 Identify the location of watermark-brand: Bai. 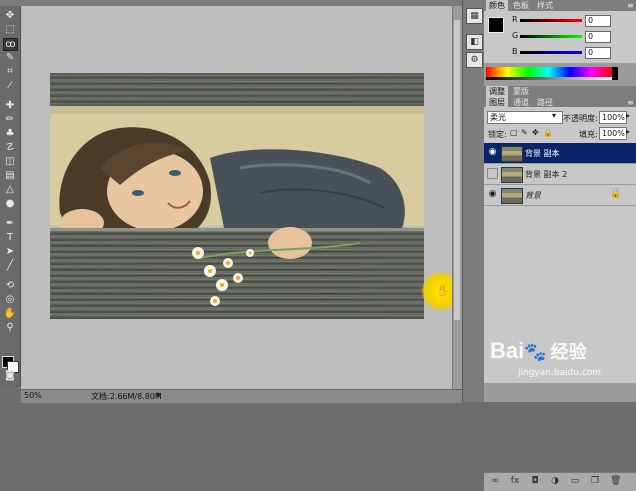
(507, 350).